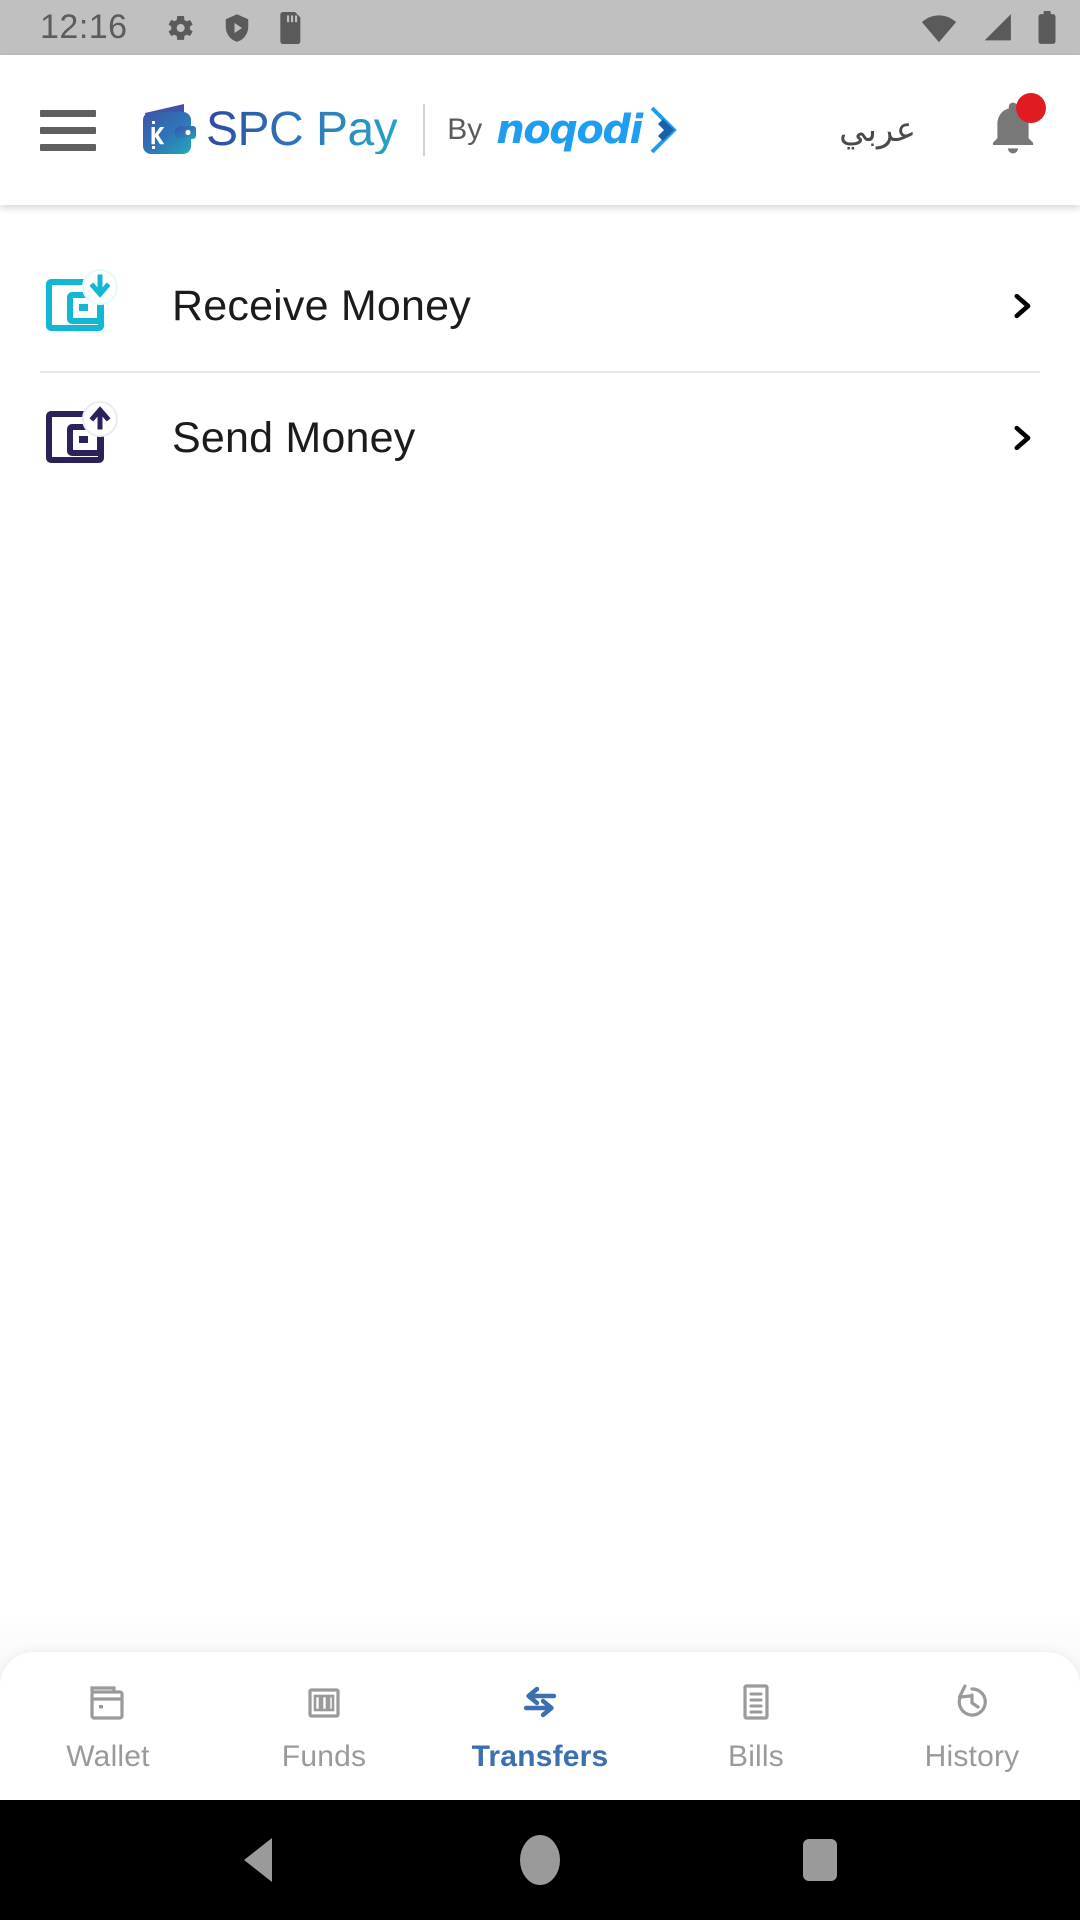  I want to click on home-circle-icon, so click(540, 1860).